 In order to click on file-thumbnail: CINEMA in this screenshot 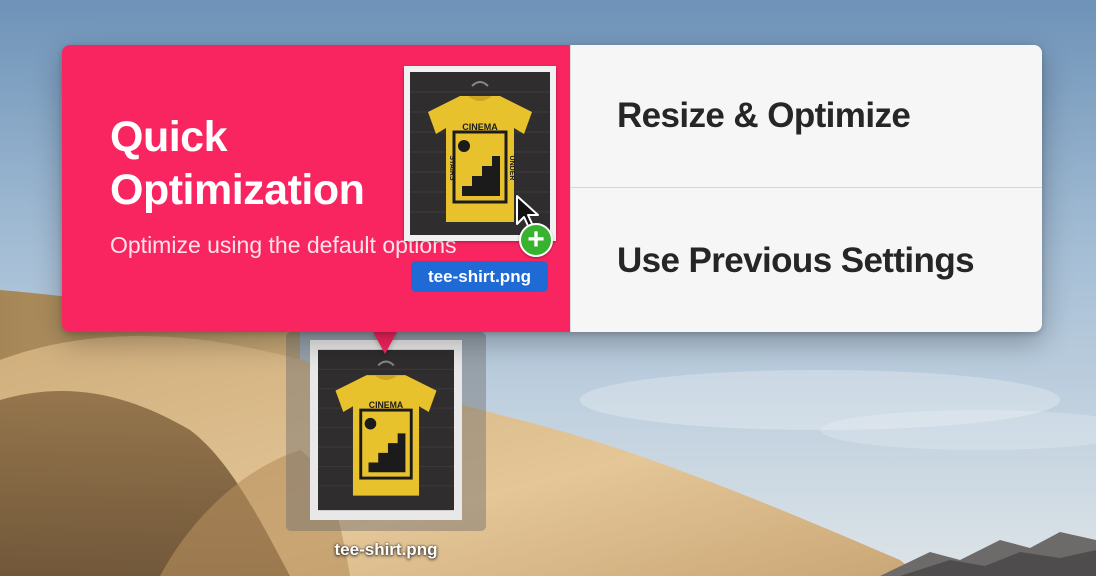, I will do `click(386, 430)`.